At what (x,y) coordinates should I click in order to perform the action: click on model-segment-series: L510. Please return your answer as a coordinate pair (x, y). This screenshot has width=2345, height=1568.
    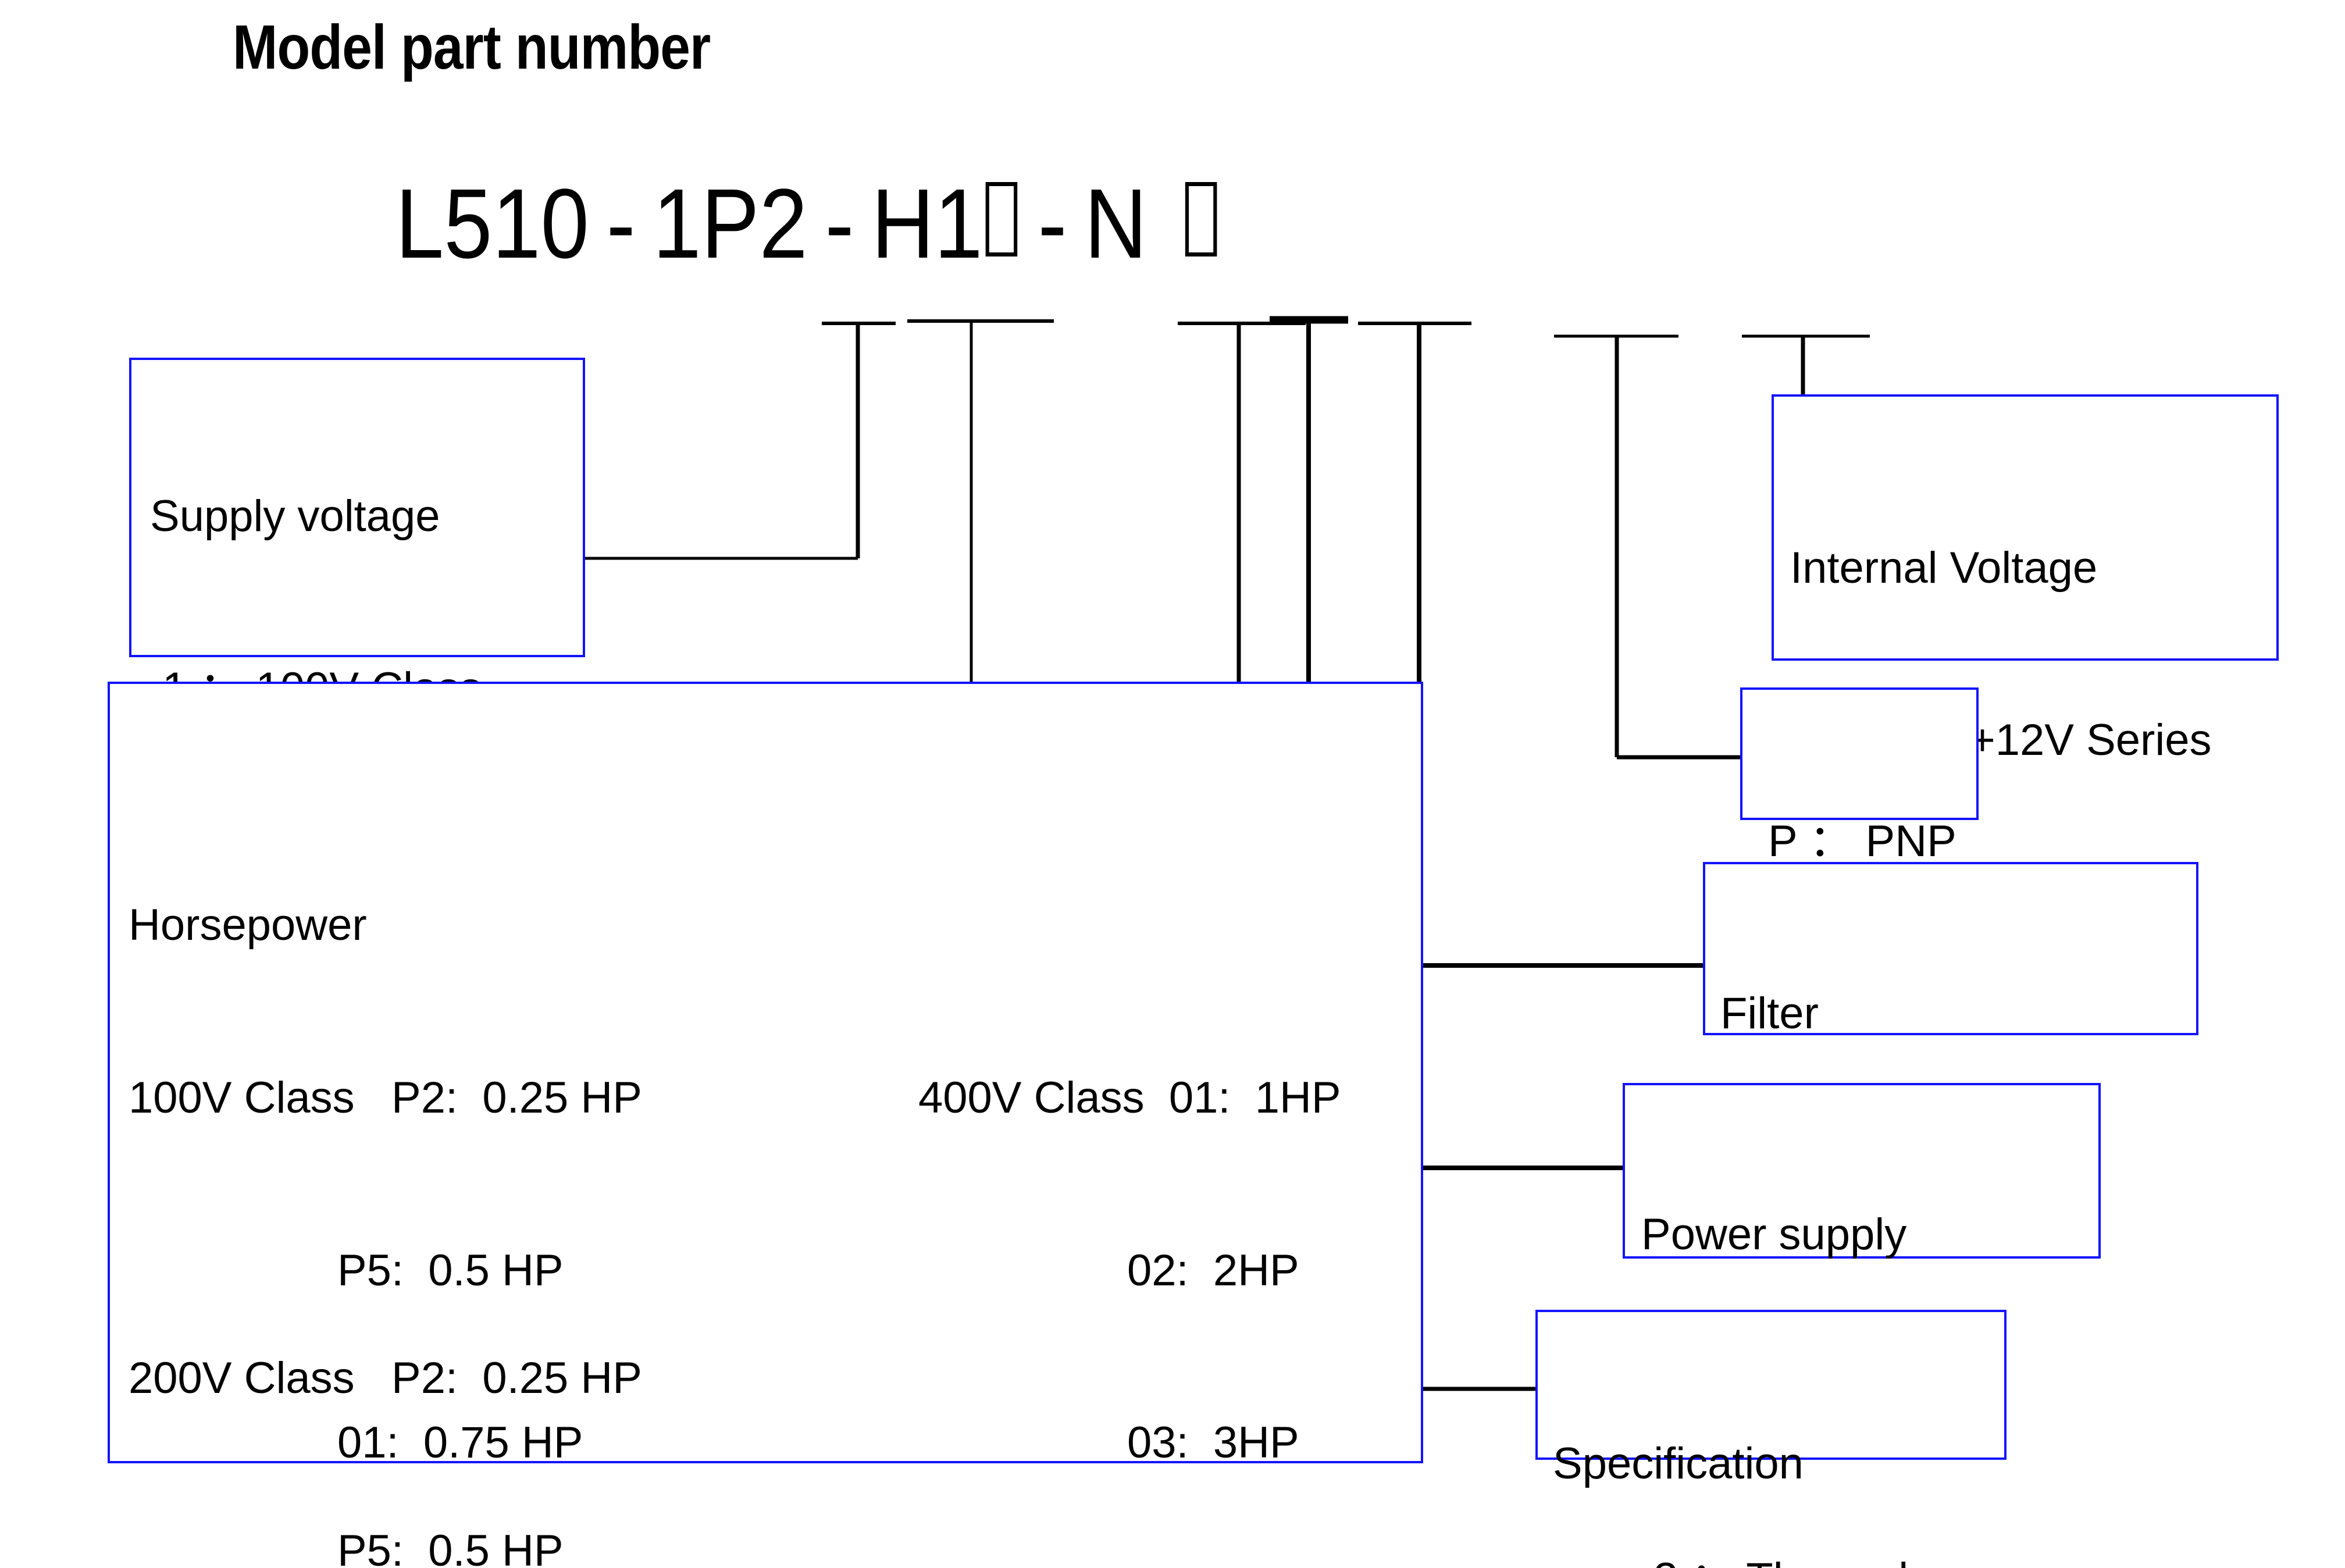
    Looking at the image, I should click on (492, 224).